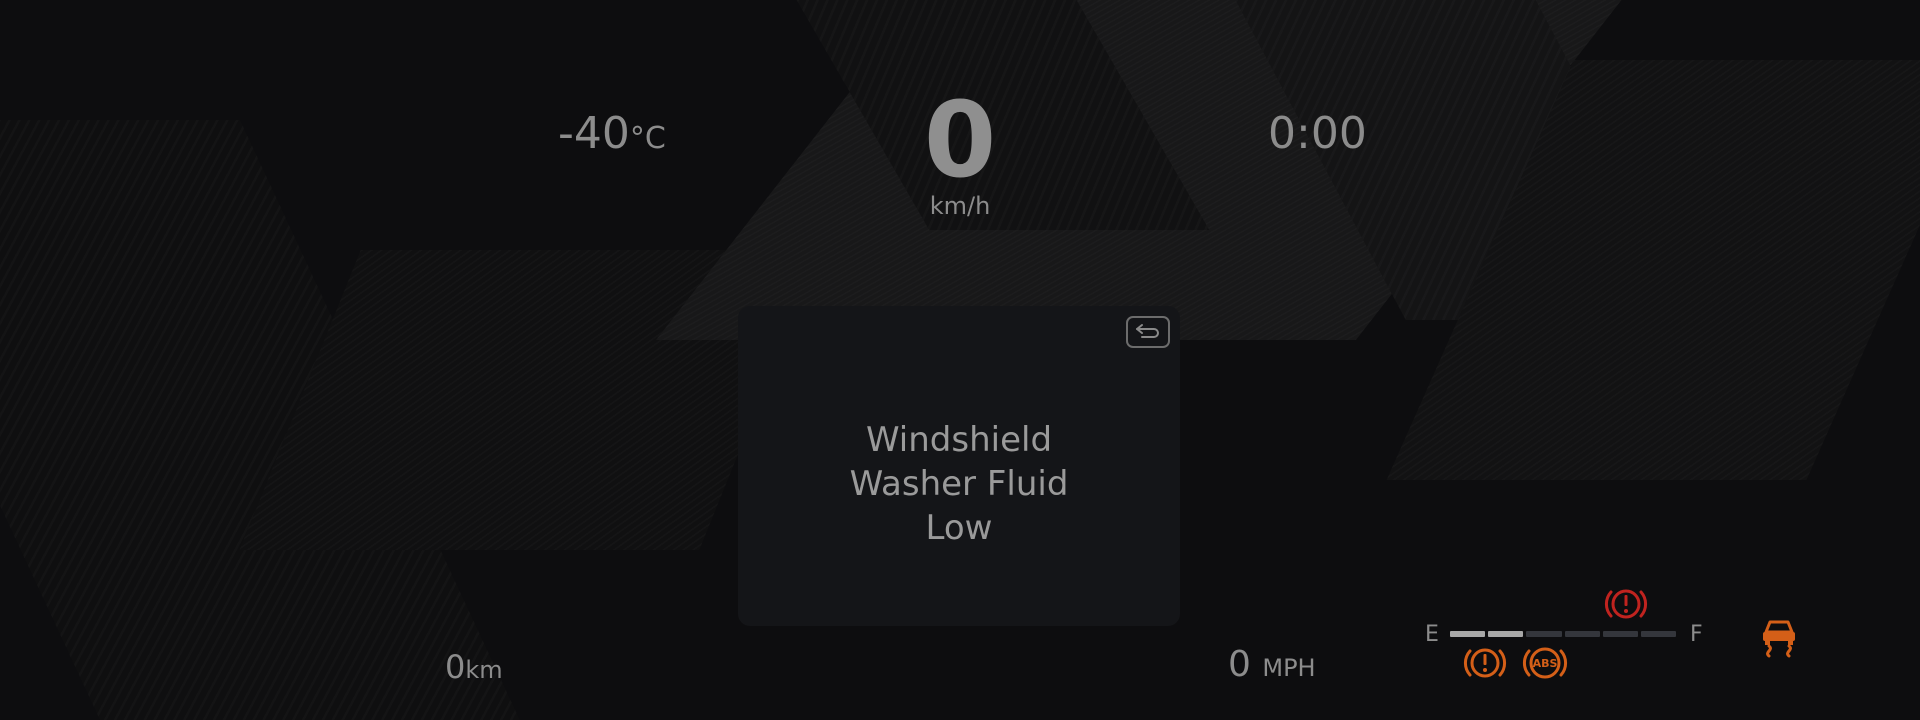  I want to click on mph-value: 0, so click(1239, 664).